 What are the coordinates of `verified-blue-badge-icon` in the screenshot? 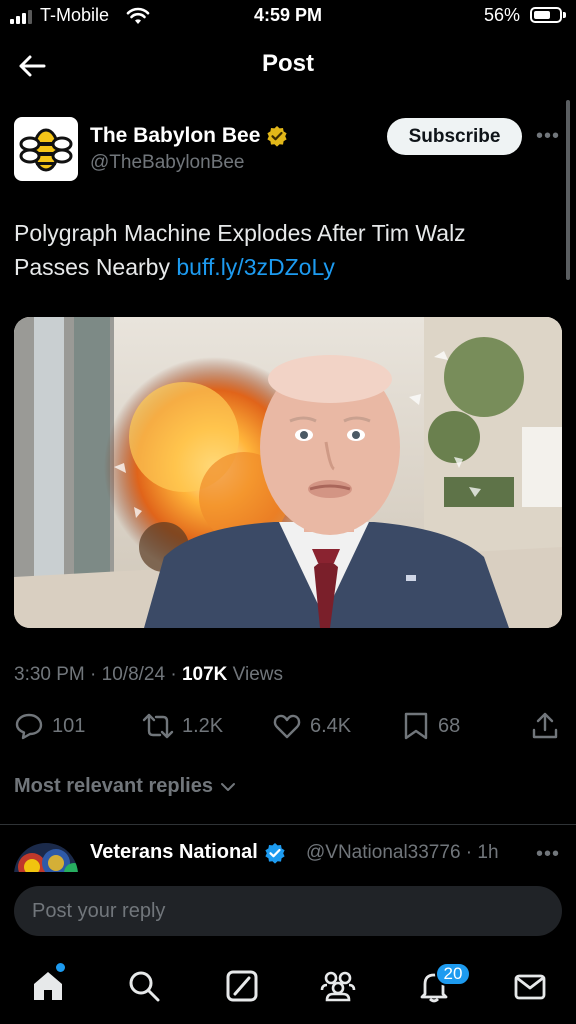 It's located at (275, 853).